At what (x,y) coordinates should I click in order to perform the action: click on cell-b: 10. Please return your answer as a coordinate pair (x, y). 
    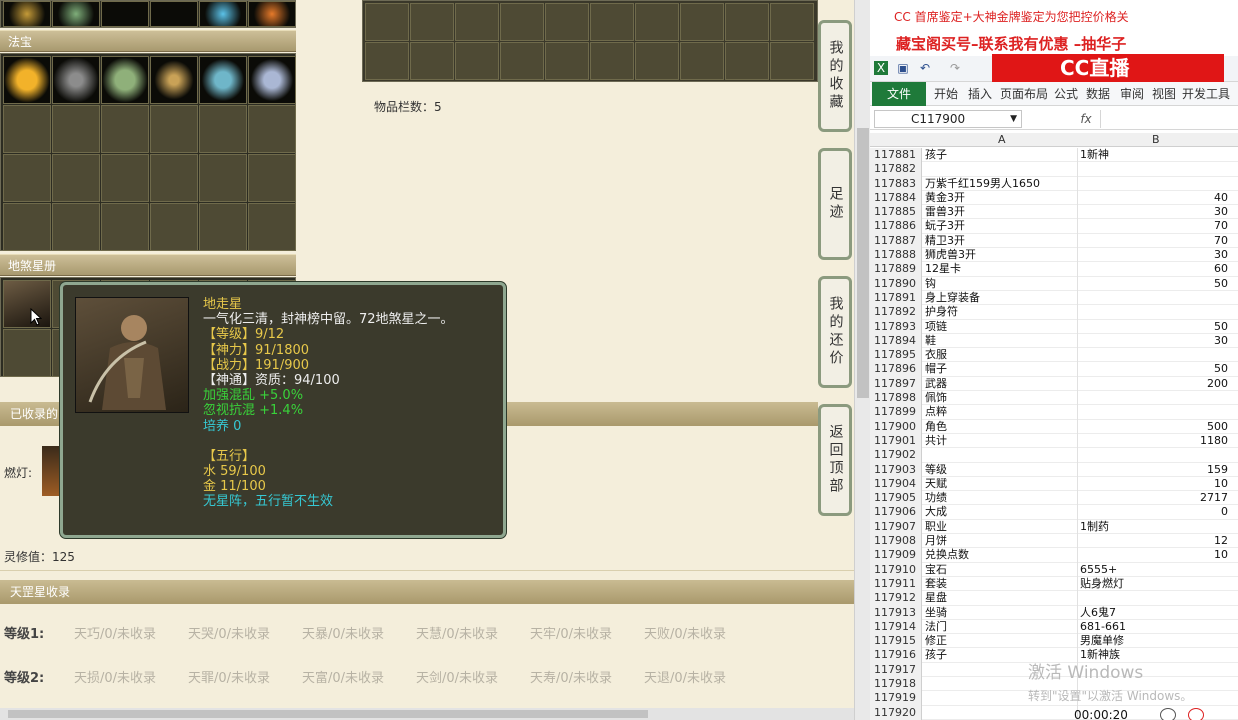
    Looking at the image, I should click on (1154, 555).